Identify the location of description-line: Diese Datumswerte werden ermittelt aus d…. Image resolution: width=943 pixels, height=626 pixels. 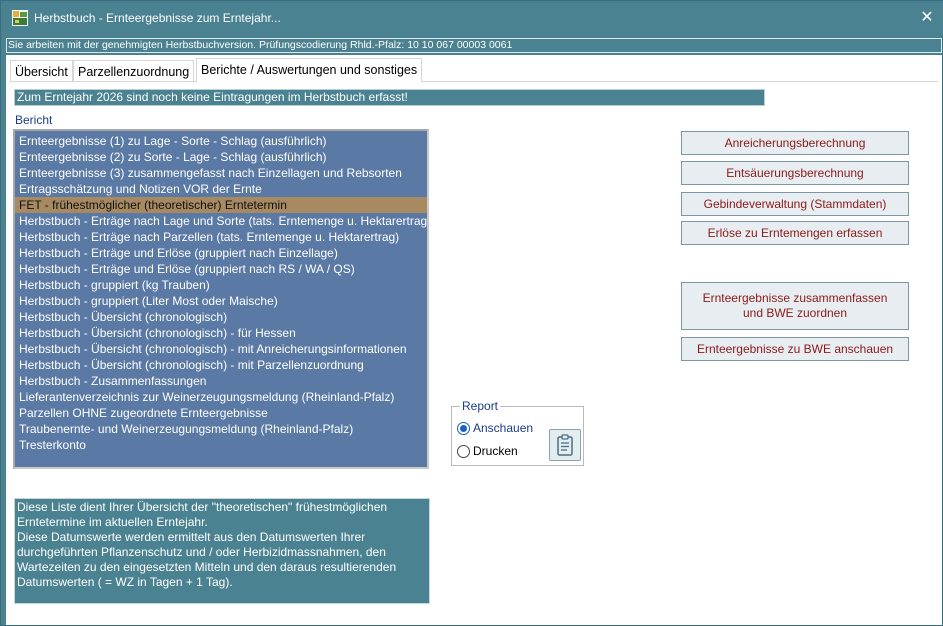
(191, 537).